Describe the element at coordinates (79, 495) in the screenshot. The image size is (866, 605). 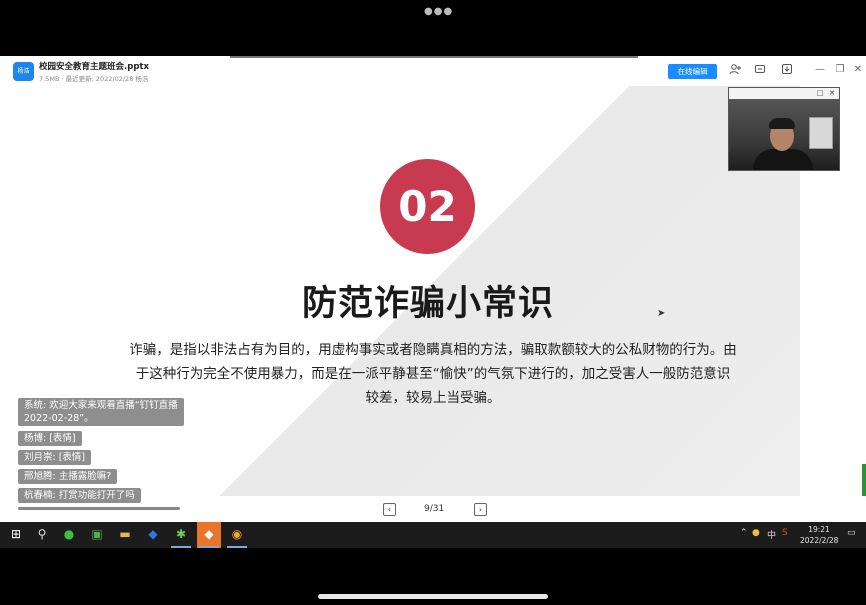
I see `chat-message: 杭春楠: 打赏功能打开了吗` at that location.